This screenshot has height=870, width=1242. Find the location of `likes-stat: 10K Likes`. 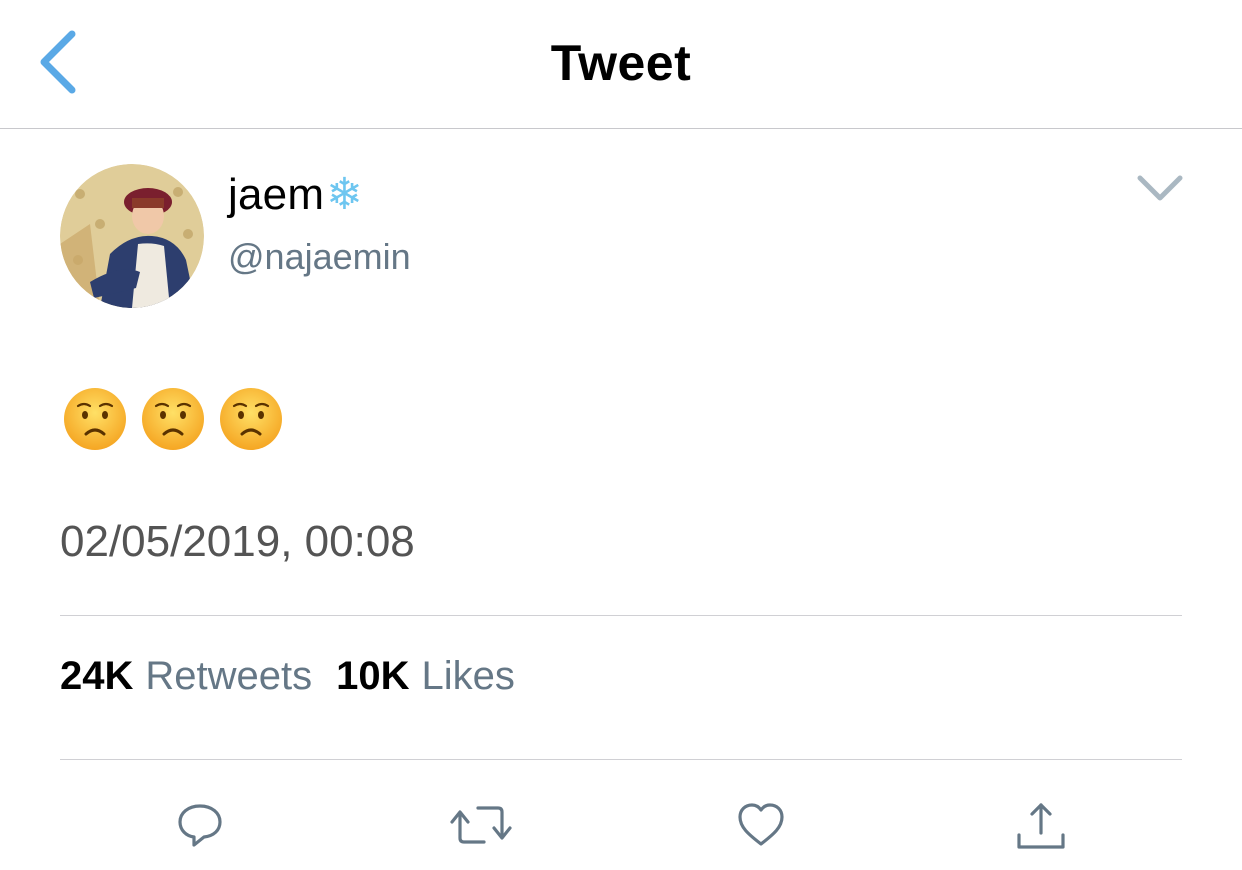

likes-stat: 10K Likes is located at coordinates (425, 676).